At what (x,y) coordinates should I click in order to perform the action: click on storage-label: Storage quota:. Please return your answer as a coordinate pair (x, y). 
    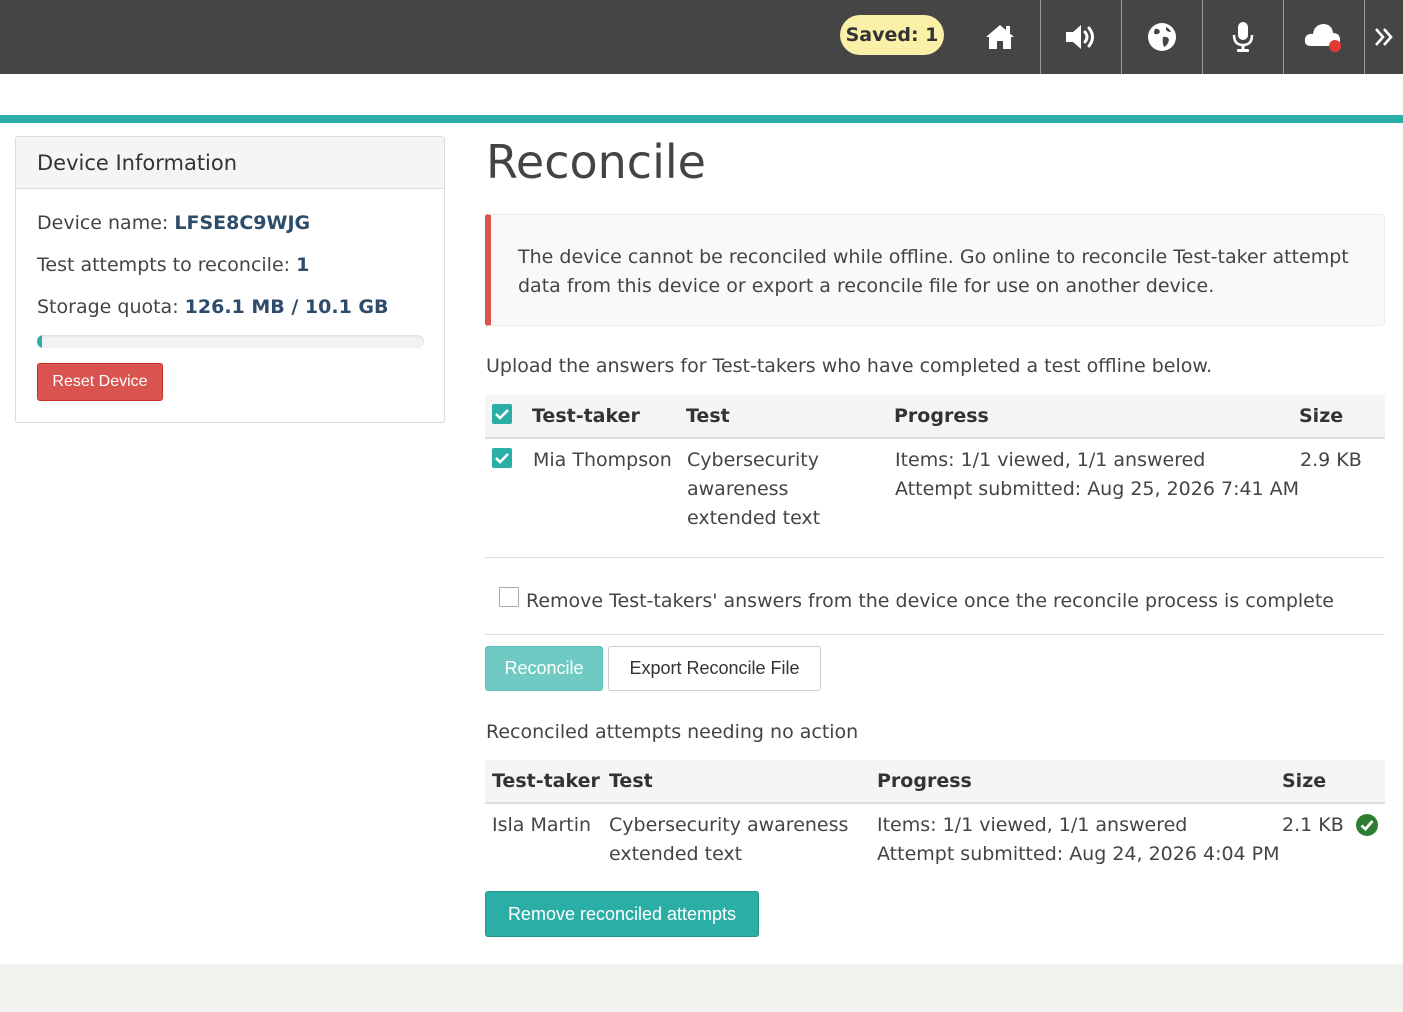
    Looking at the image, I should click on (108, 307).